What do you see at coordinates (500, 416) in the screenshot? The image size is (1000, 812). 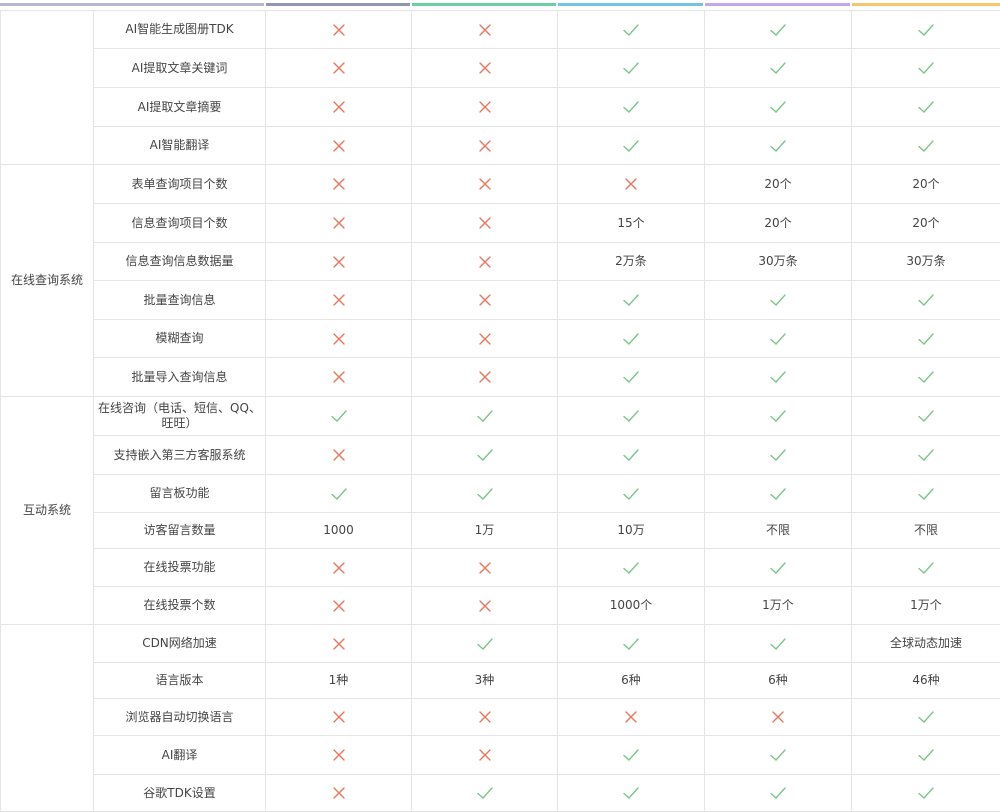 I see `table-row: 互动系统在线咨询（电话、短信、QQ、旺旺）` at bounding box center [500, 416].